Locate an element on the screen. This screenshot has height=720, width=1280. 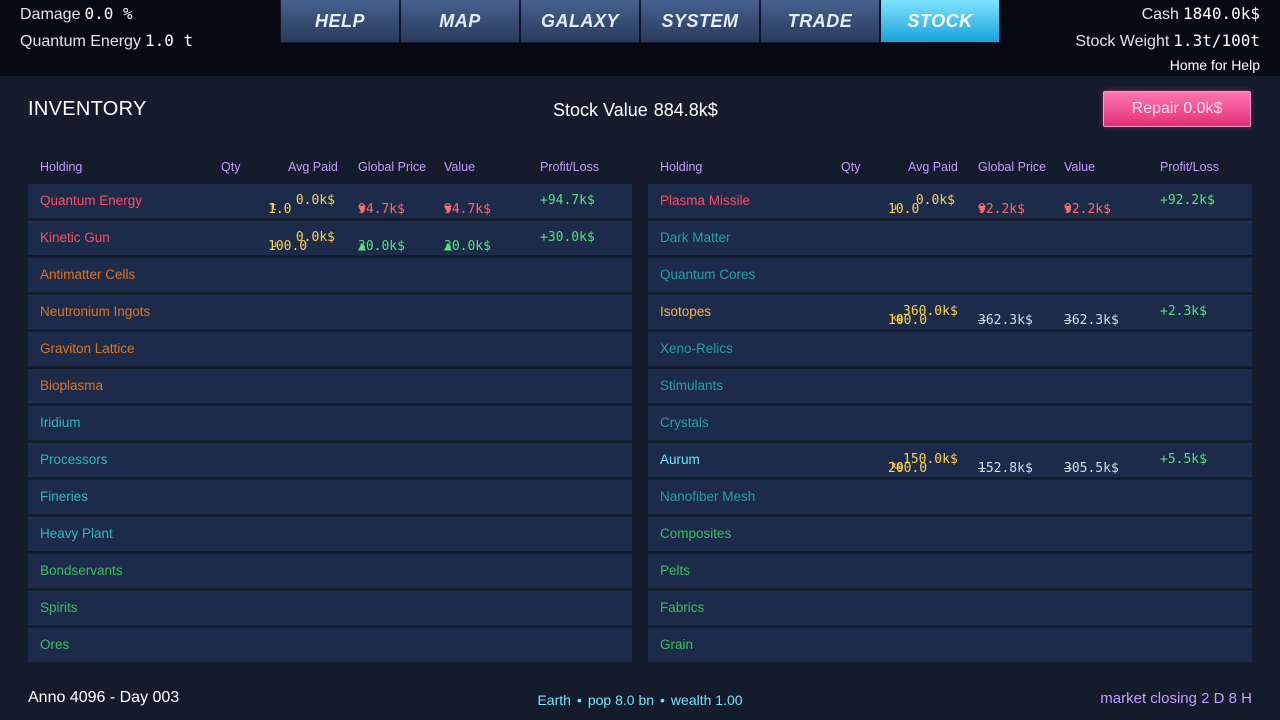
quantum-energy-label: Quantum Energy is located at coordinates (80, 41).